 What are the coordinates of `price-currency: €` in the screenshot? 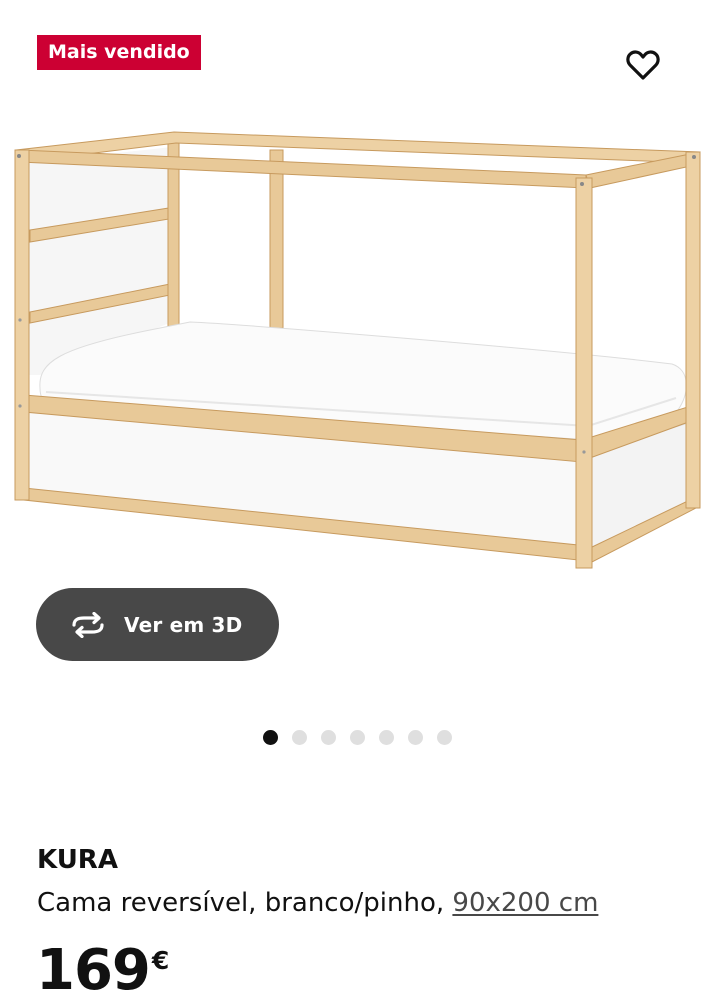 It's located at (160, 960).